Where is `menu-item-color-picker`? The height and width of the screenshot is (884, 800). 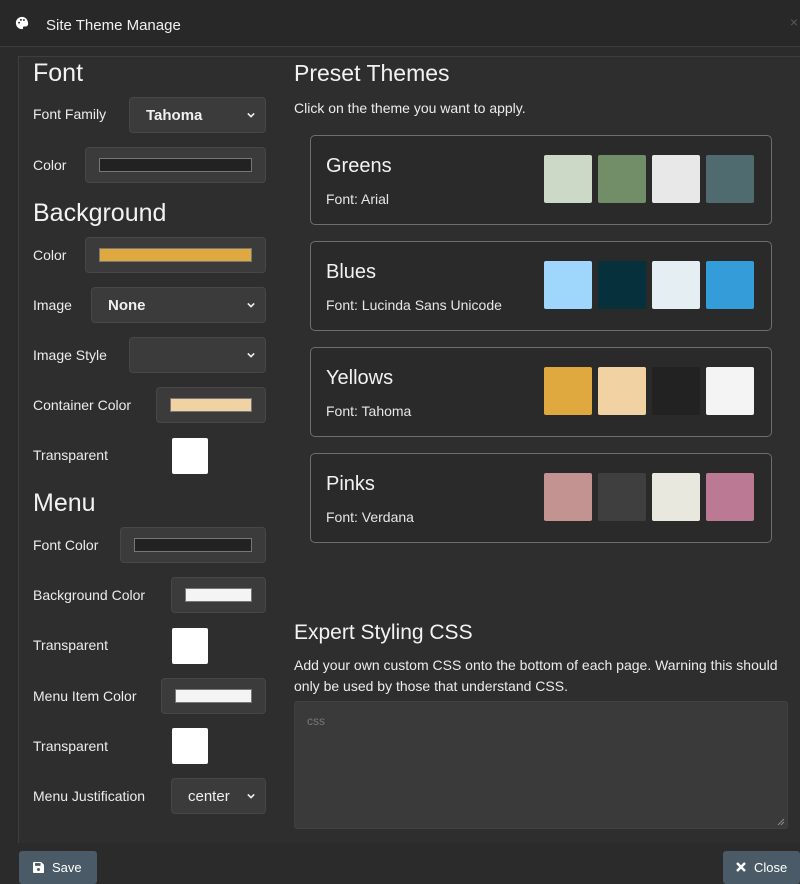 menu-item-color-picker is located at coordinates (213, 696).